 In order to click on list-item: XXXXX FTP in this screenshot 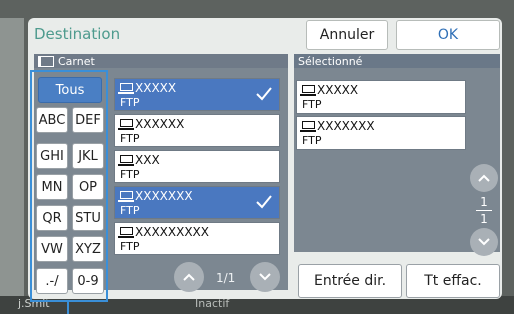, I will do `click(197, 94)`.